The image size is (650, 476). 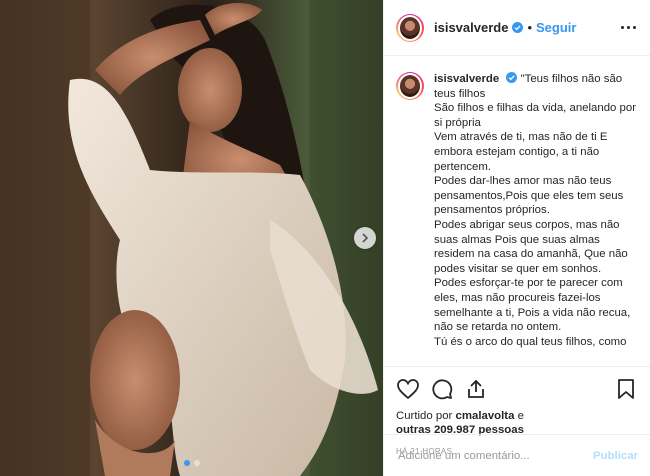 I want to click on publish-button: Publicar, so click(x=615, y=456).